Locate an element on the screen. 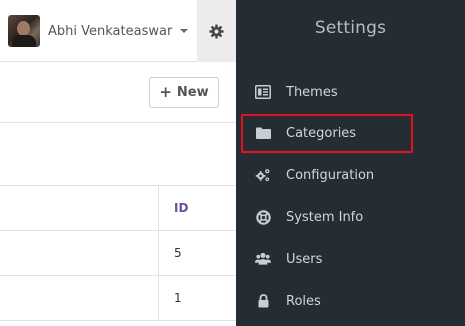 The image size is (465, 326). table-cell-id: 1 is located at coordinates (178, 298).